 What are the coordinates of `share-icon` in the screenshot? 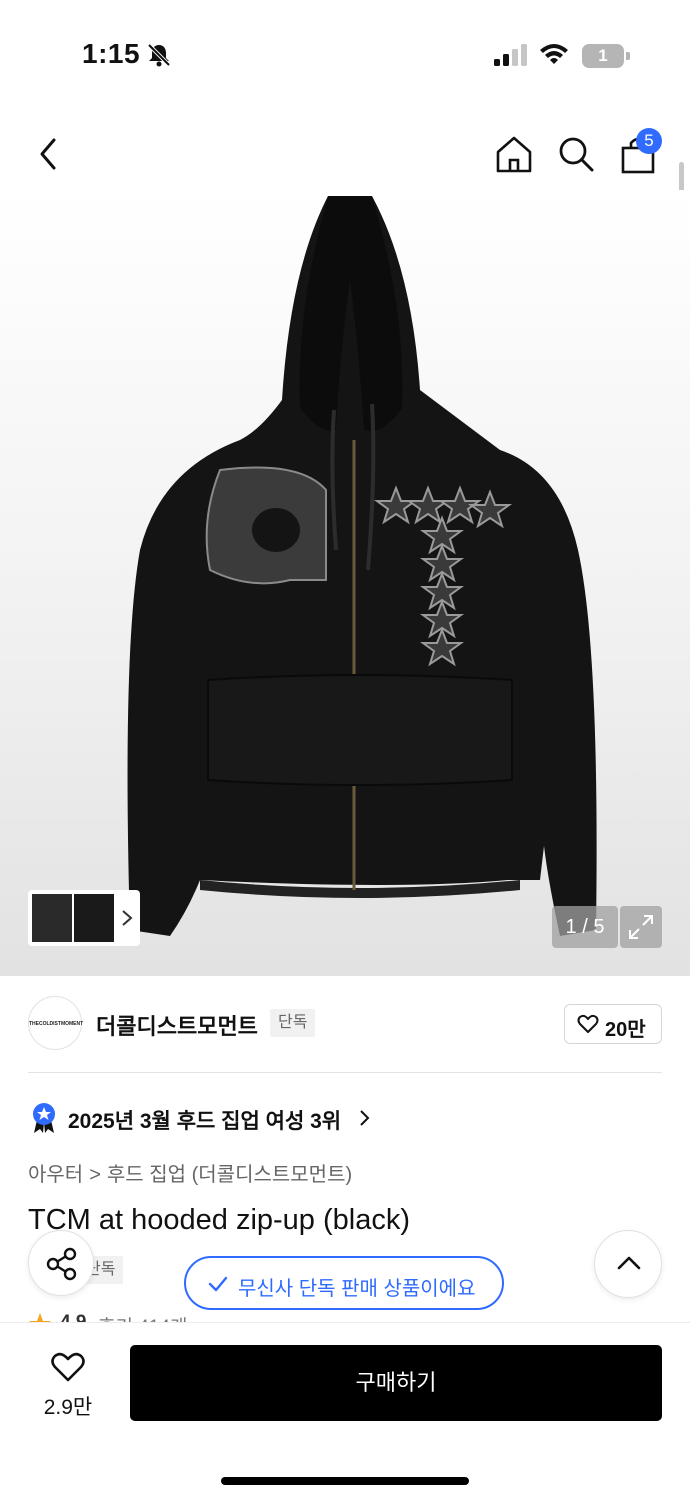 It's located at (61, 1264).